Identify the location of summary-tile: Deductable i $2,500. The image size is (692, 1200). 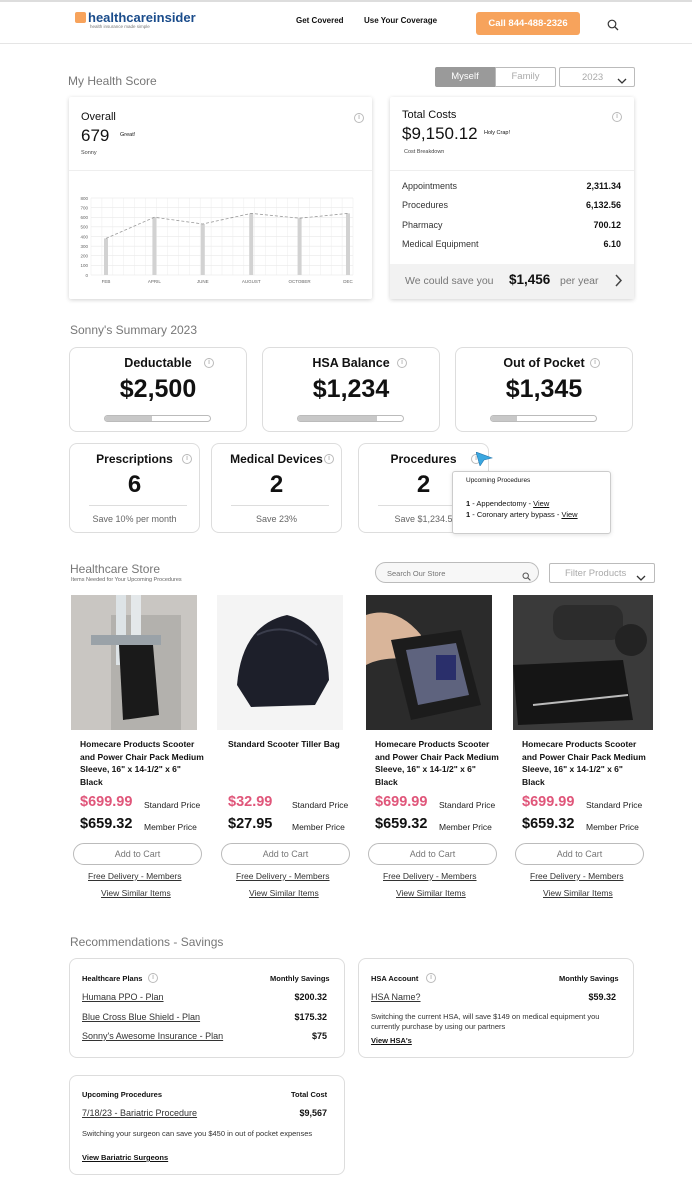
(158, 389).